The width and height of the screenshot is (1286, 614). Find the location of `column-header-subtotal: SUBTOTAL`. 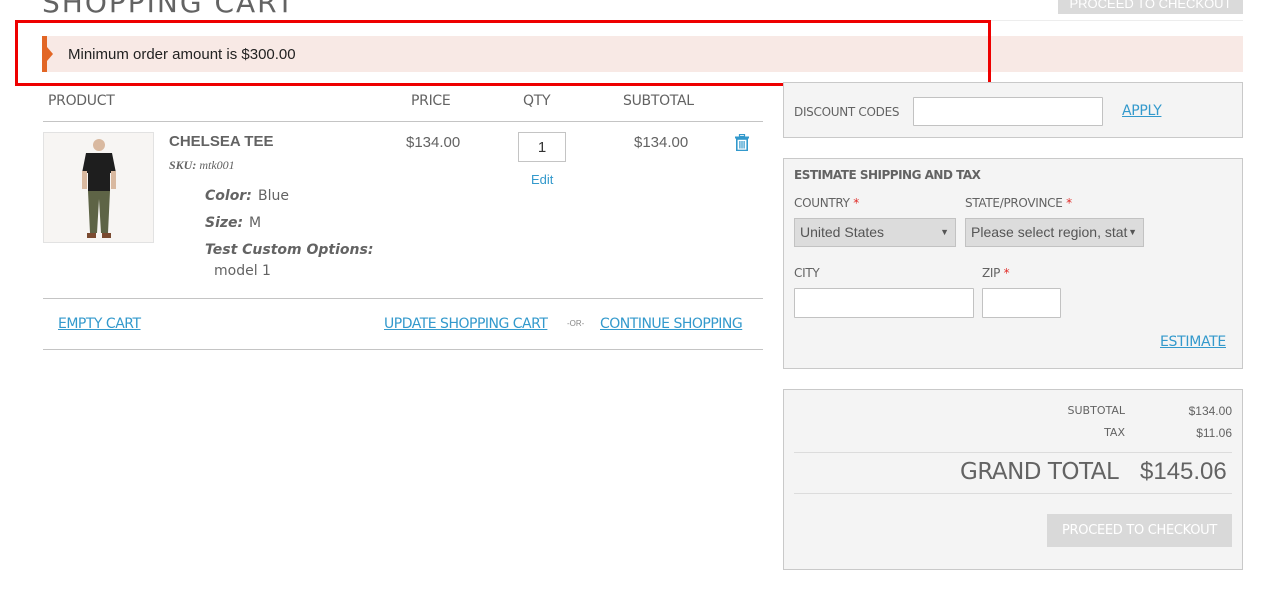

column-header-subtotal: SUBTOTAL is located at coordinates (658, 101).